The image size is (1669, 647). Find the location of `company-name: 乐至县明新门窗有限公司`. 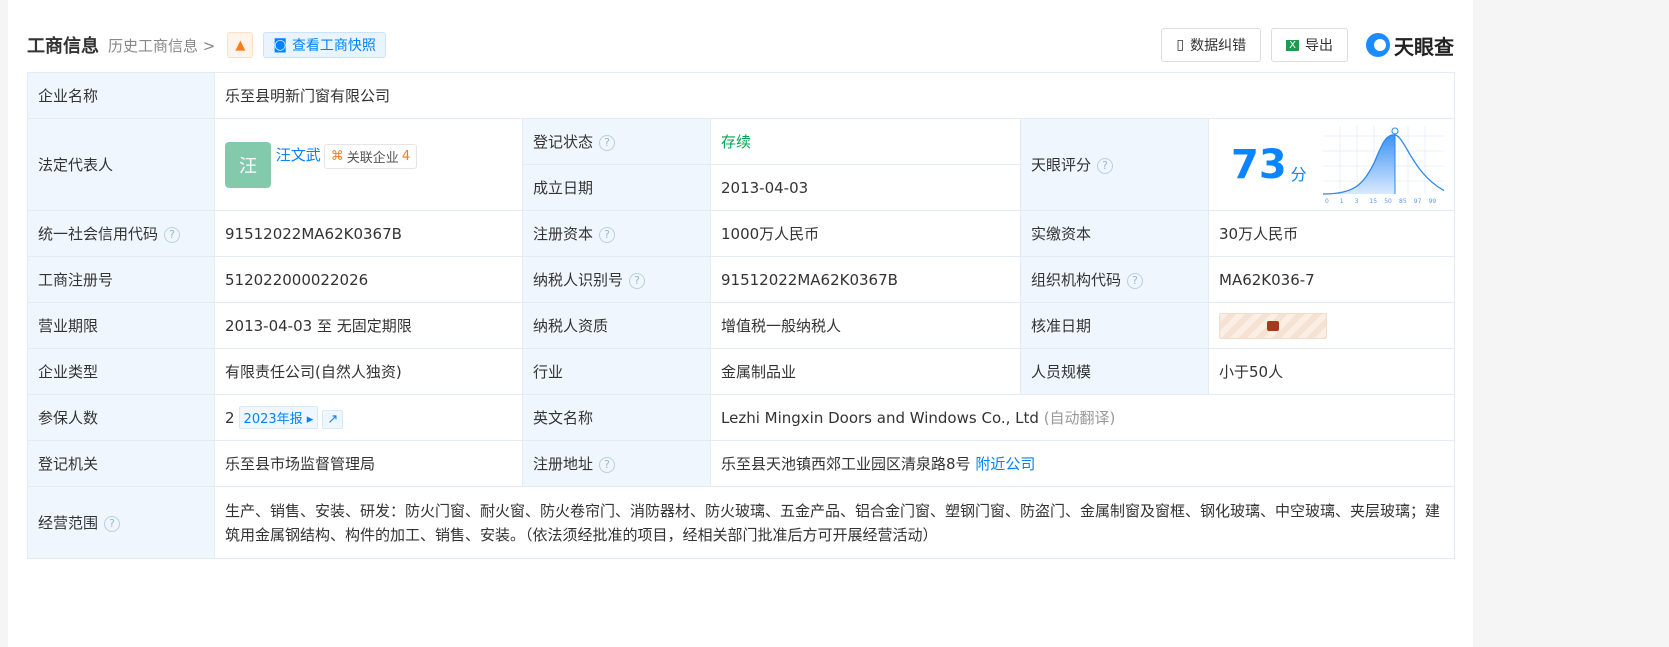

company-name: 乐至县明新门窗有限公司 is located at coordinates (834, 95).